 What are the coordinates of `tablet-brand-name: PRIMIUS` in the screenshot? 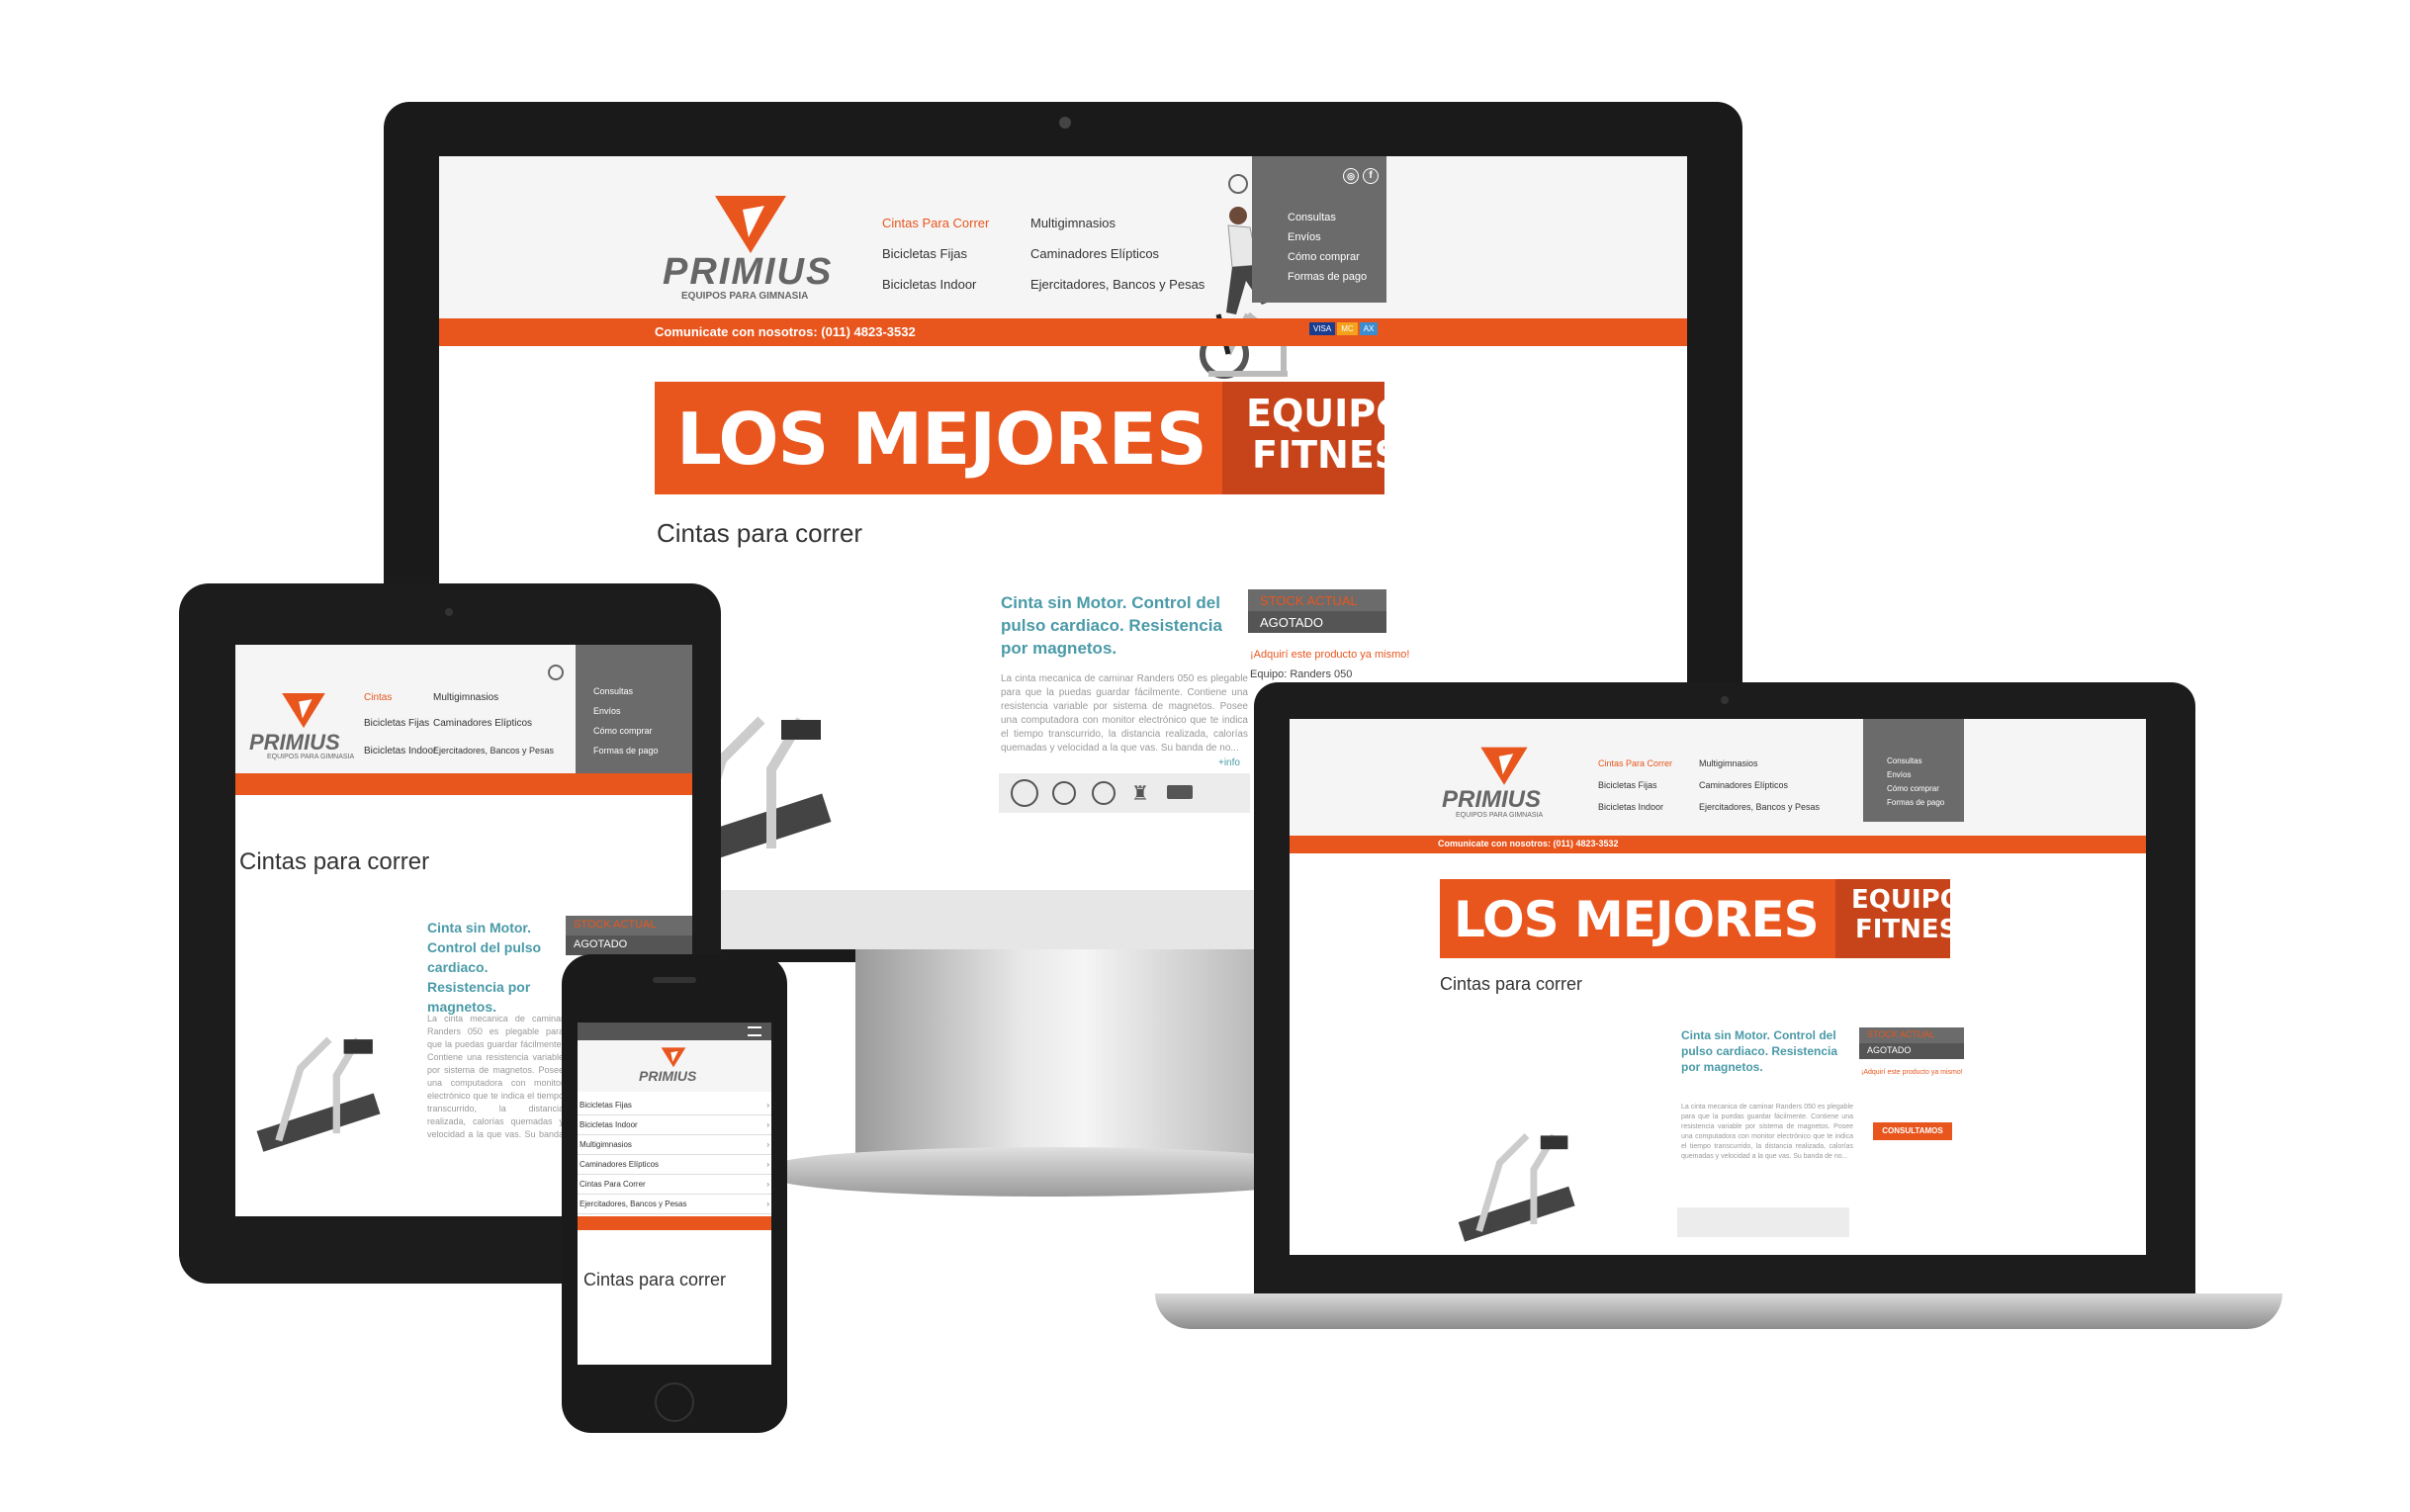 It's located at (294, 743).